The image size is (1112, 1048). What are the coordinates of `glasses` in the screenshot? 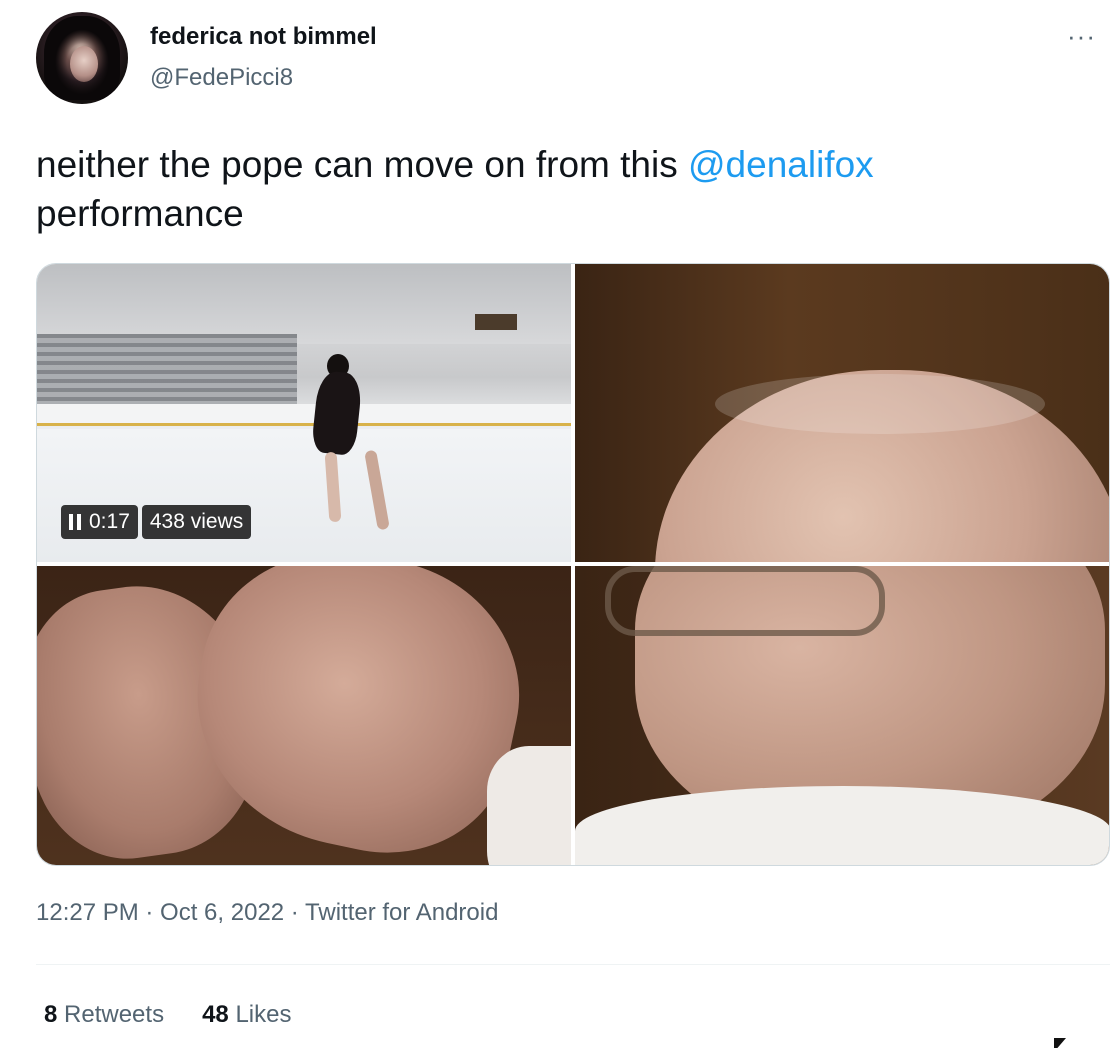 It's located at (745, 601).